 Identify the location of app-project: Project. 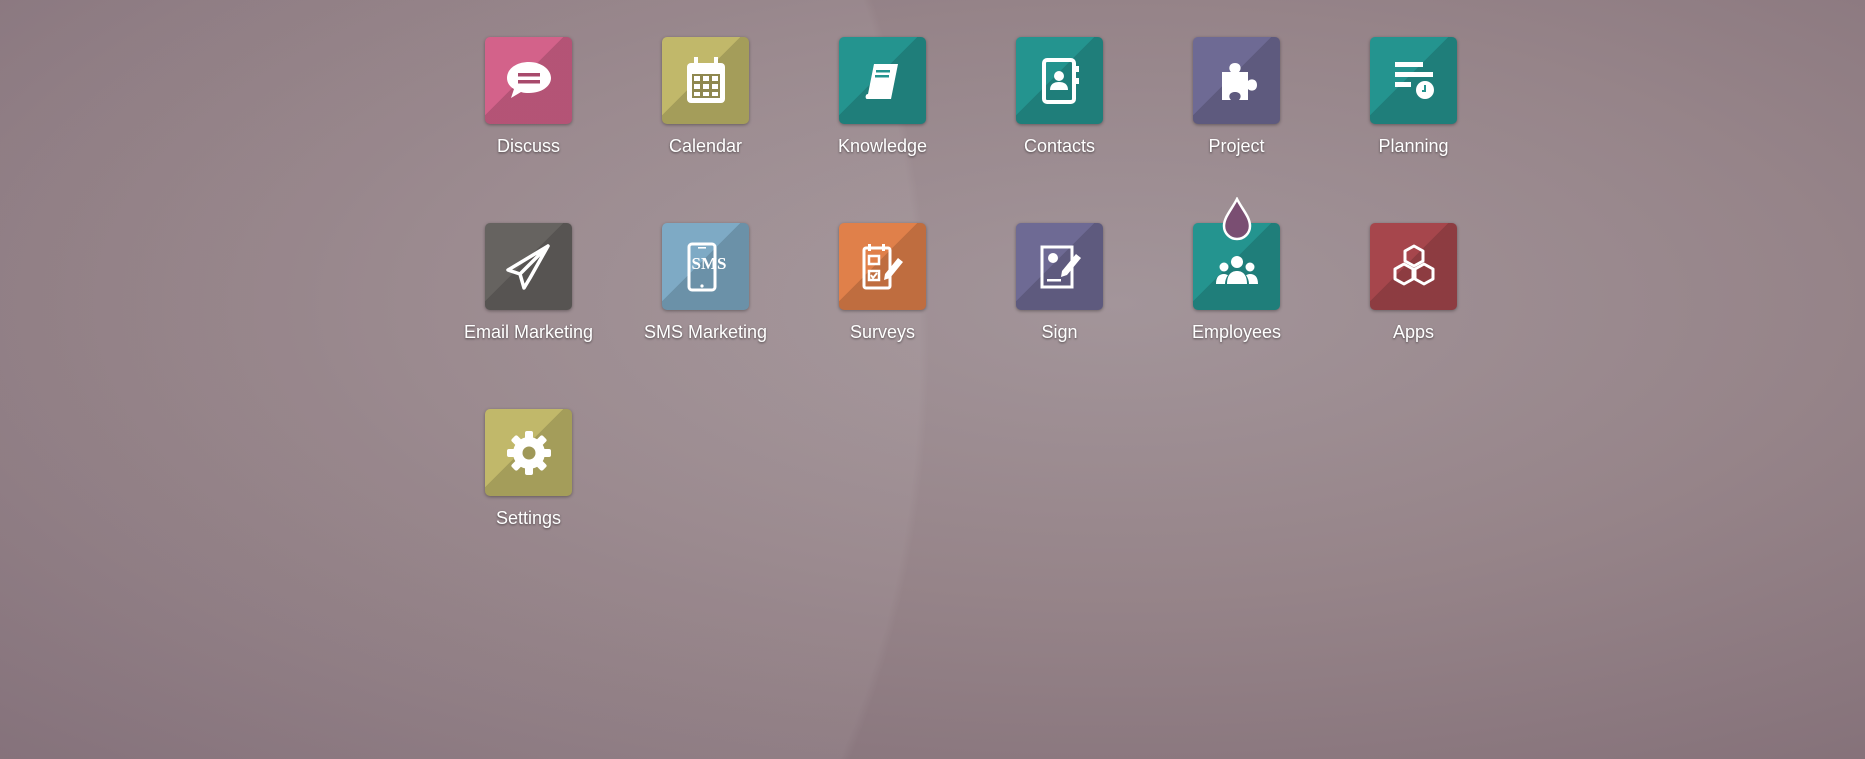
(1236, 97).